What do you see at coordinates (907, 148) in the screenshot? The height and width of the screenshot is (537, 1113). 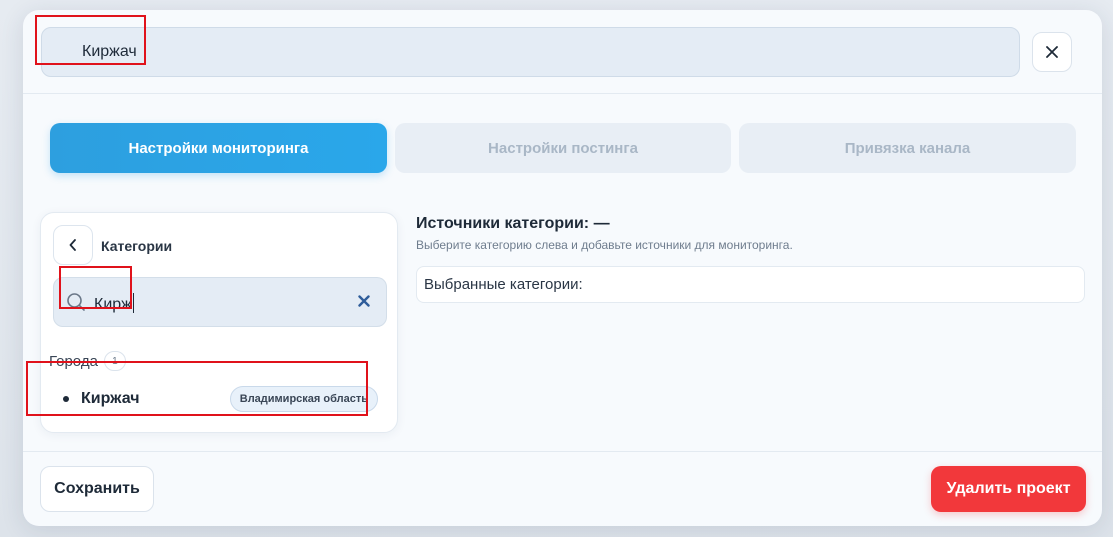 I see `tab-channel-binding: Привязка канала` at bounding box center [907, 148].